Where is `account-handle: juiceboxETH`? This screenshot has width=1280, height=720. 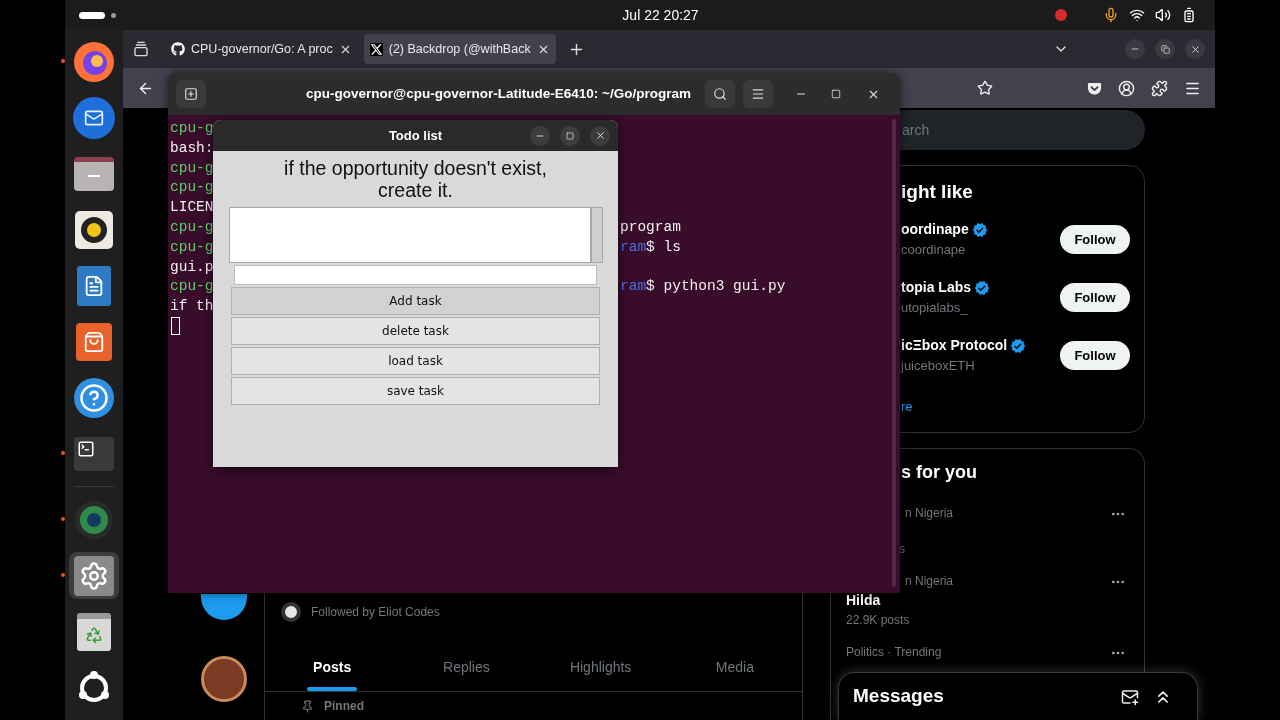
account-handle: juiceboxETH is located at coordinates (938, 366).